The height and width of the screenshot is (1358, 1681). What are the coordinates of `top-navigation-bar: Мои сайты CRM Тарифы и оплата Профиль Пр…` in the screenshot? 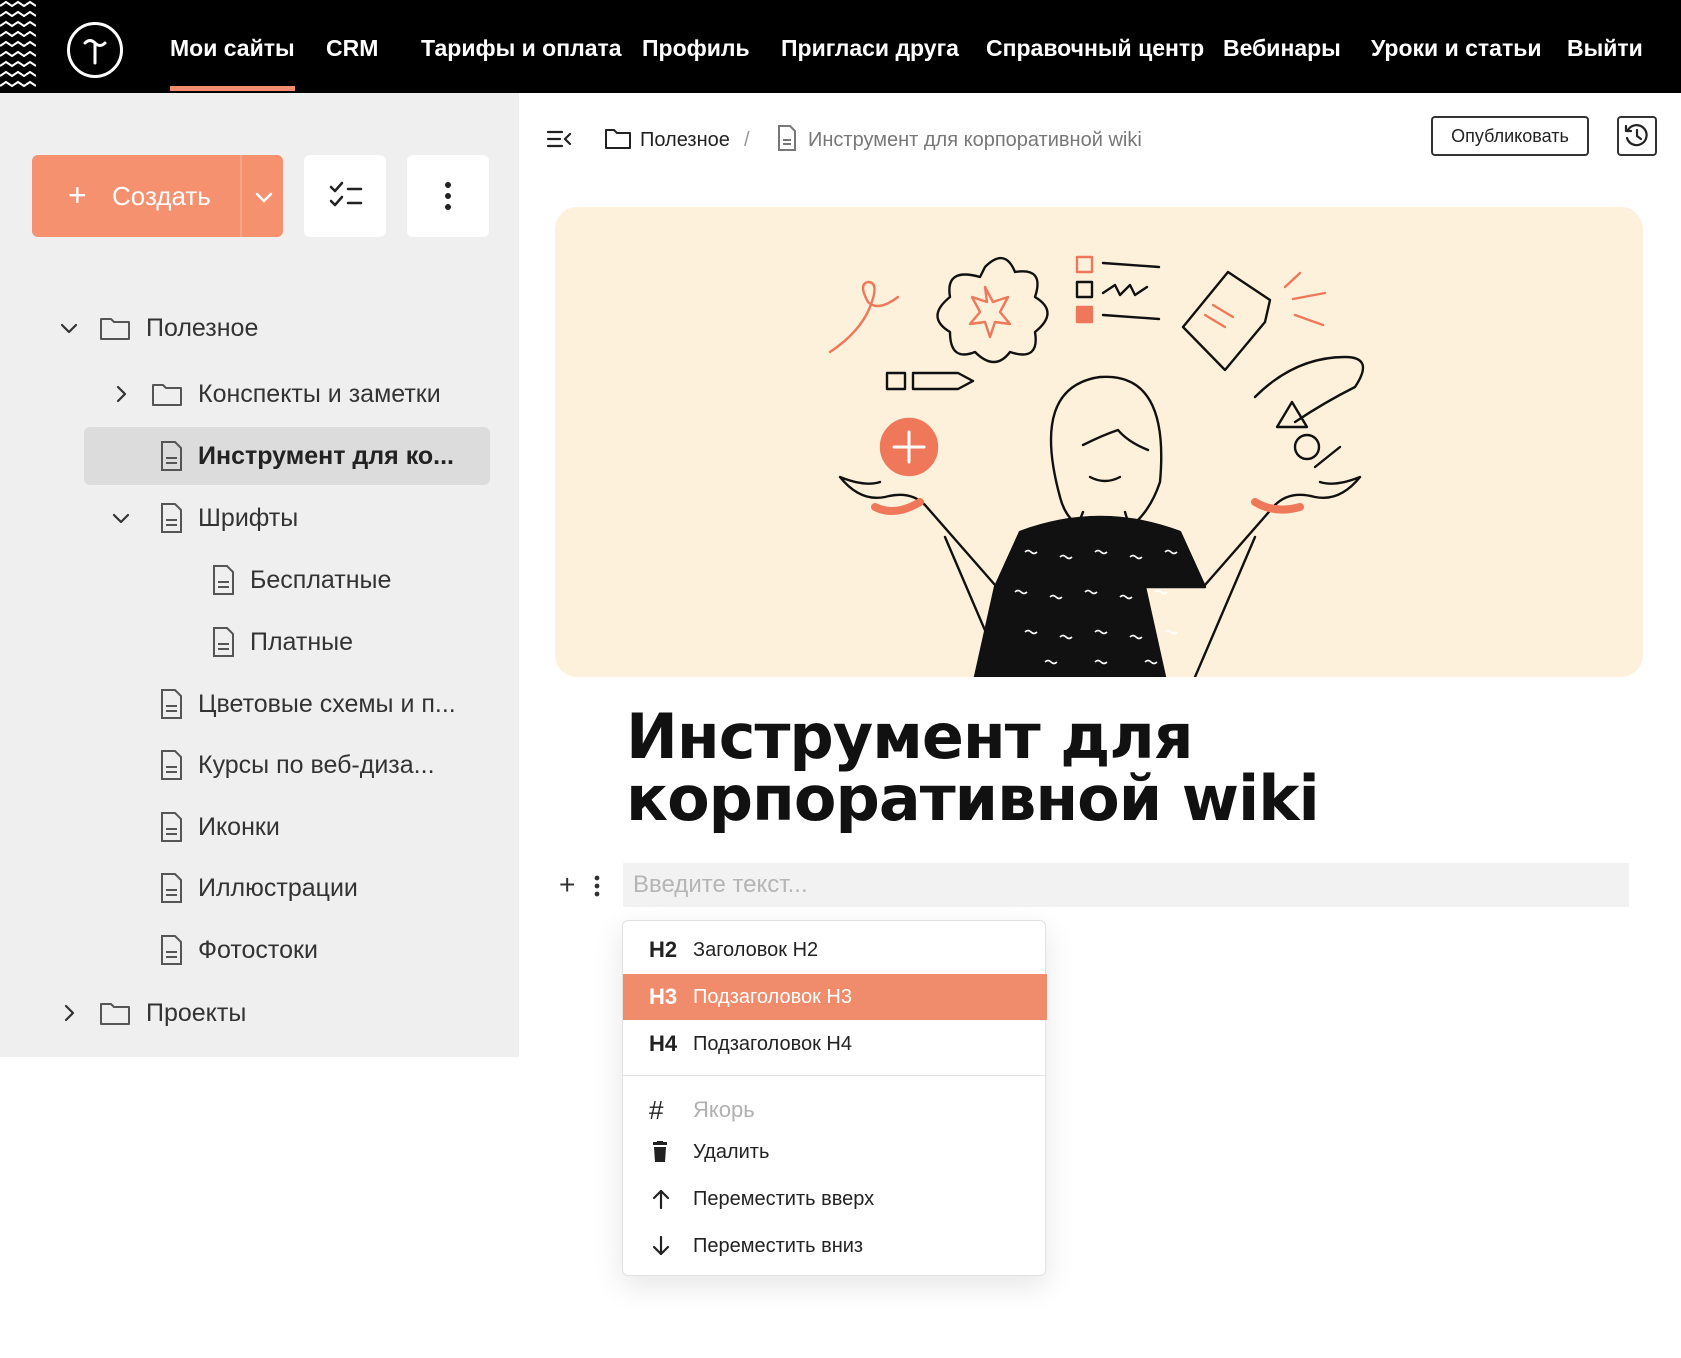 It's located at (840, 46).